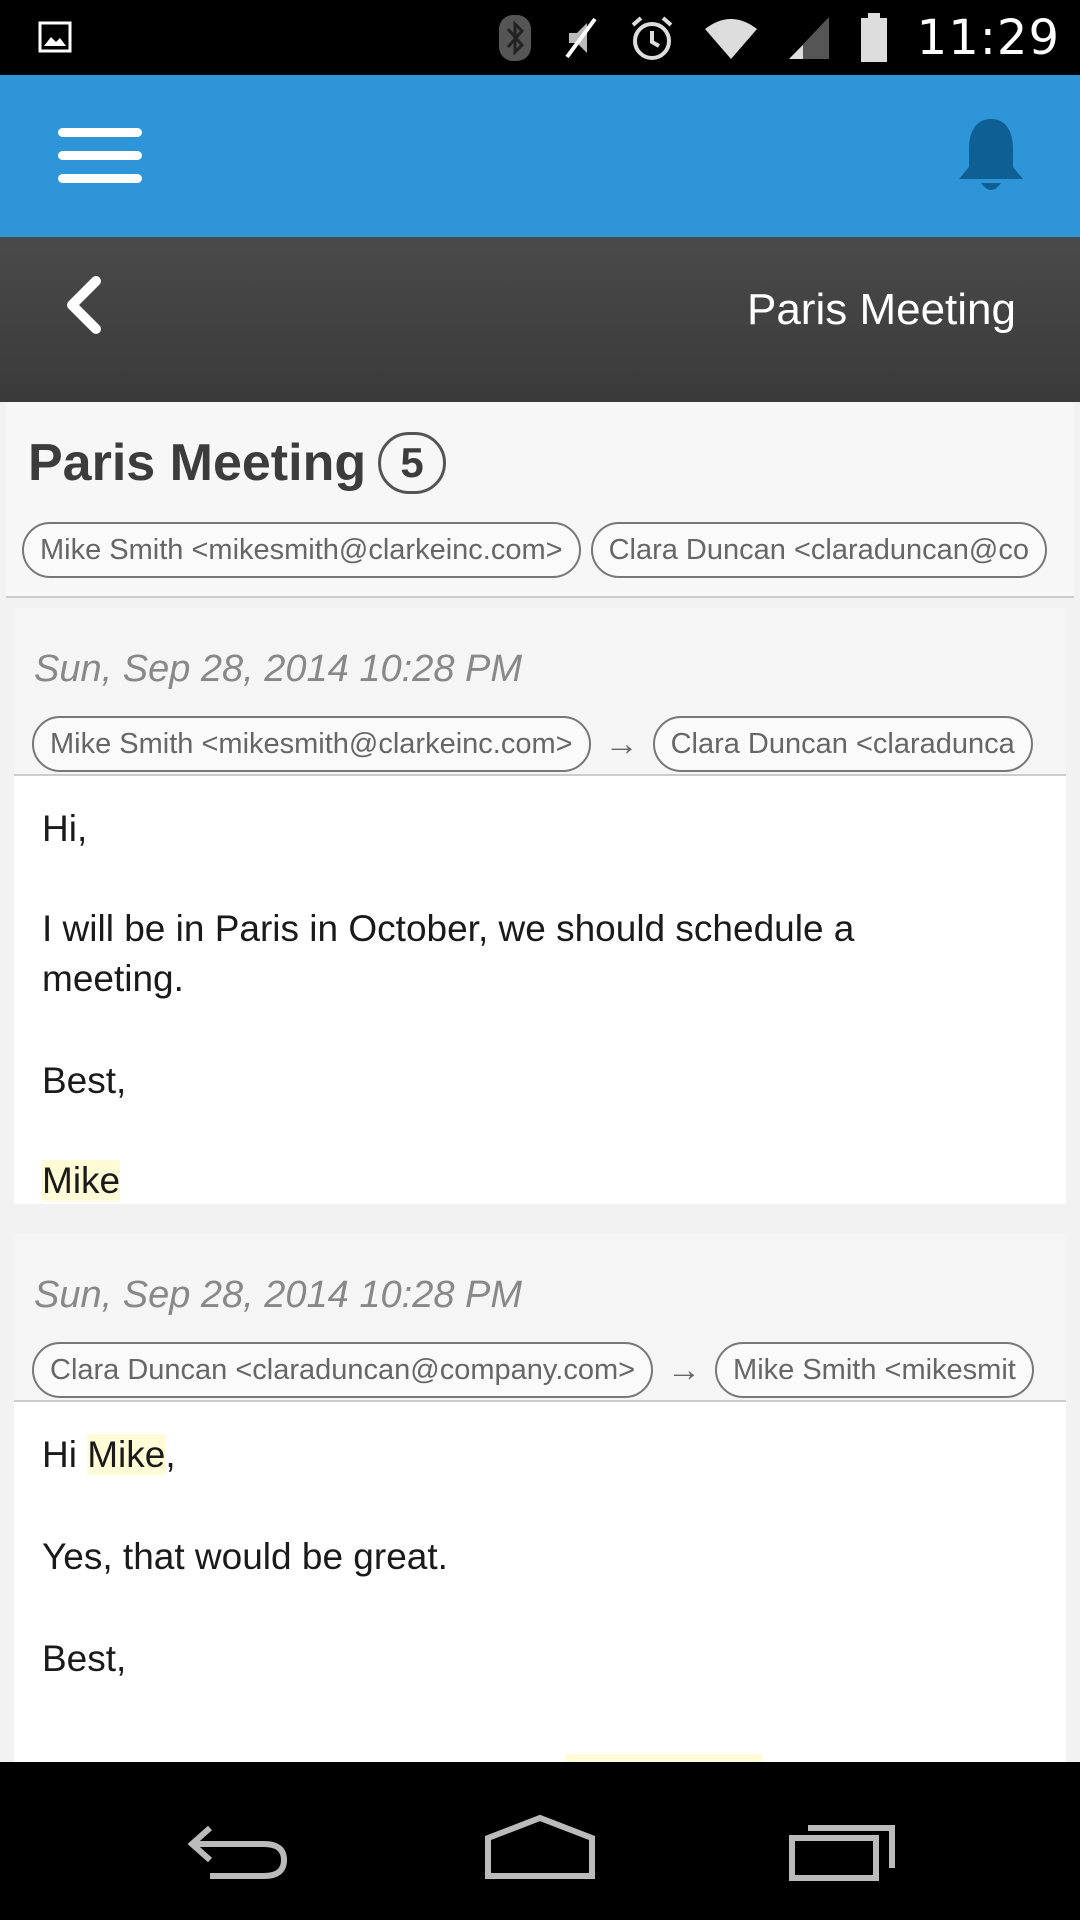 Image resolution: width=1080 pixels, height=1920 pixels. Describe the element at coordinates (991, 156) in the screenshot. I see `bell-icon` at that location.